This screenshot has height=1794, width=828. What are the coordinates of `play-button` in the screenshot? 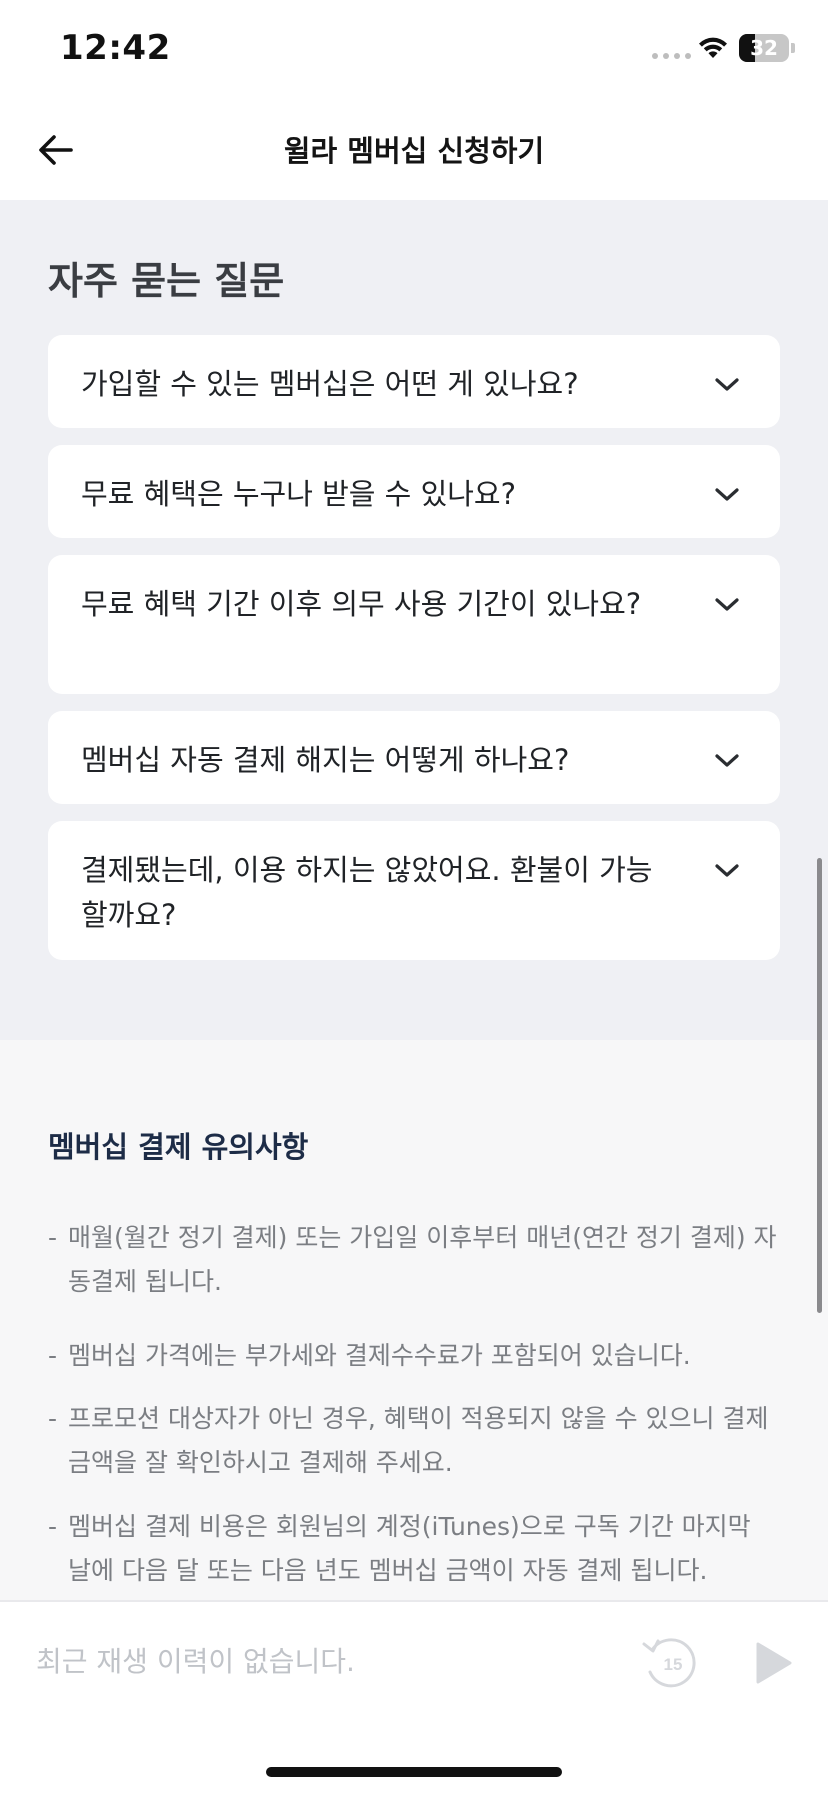 It's located at (771, 1663).